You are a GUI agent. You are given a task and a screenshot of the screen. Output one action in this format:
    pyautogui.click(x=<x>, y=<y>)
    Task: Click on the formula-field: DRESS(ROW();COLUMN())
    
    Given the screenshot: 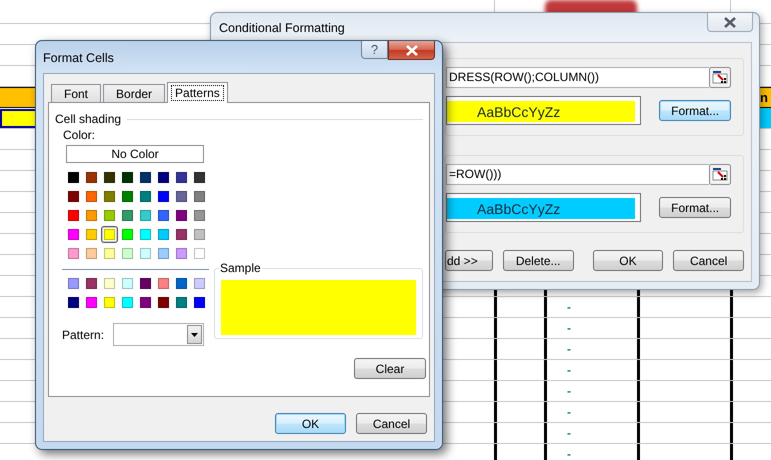 What is the action you would take?
    pyautogui.click(x=577, y=77)
    